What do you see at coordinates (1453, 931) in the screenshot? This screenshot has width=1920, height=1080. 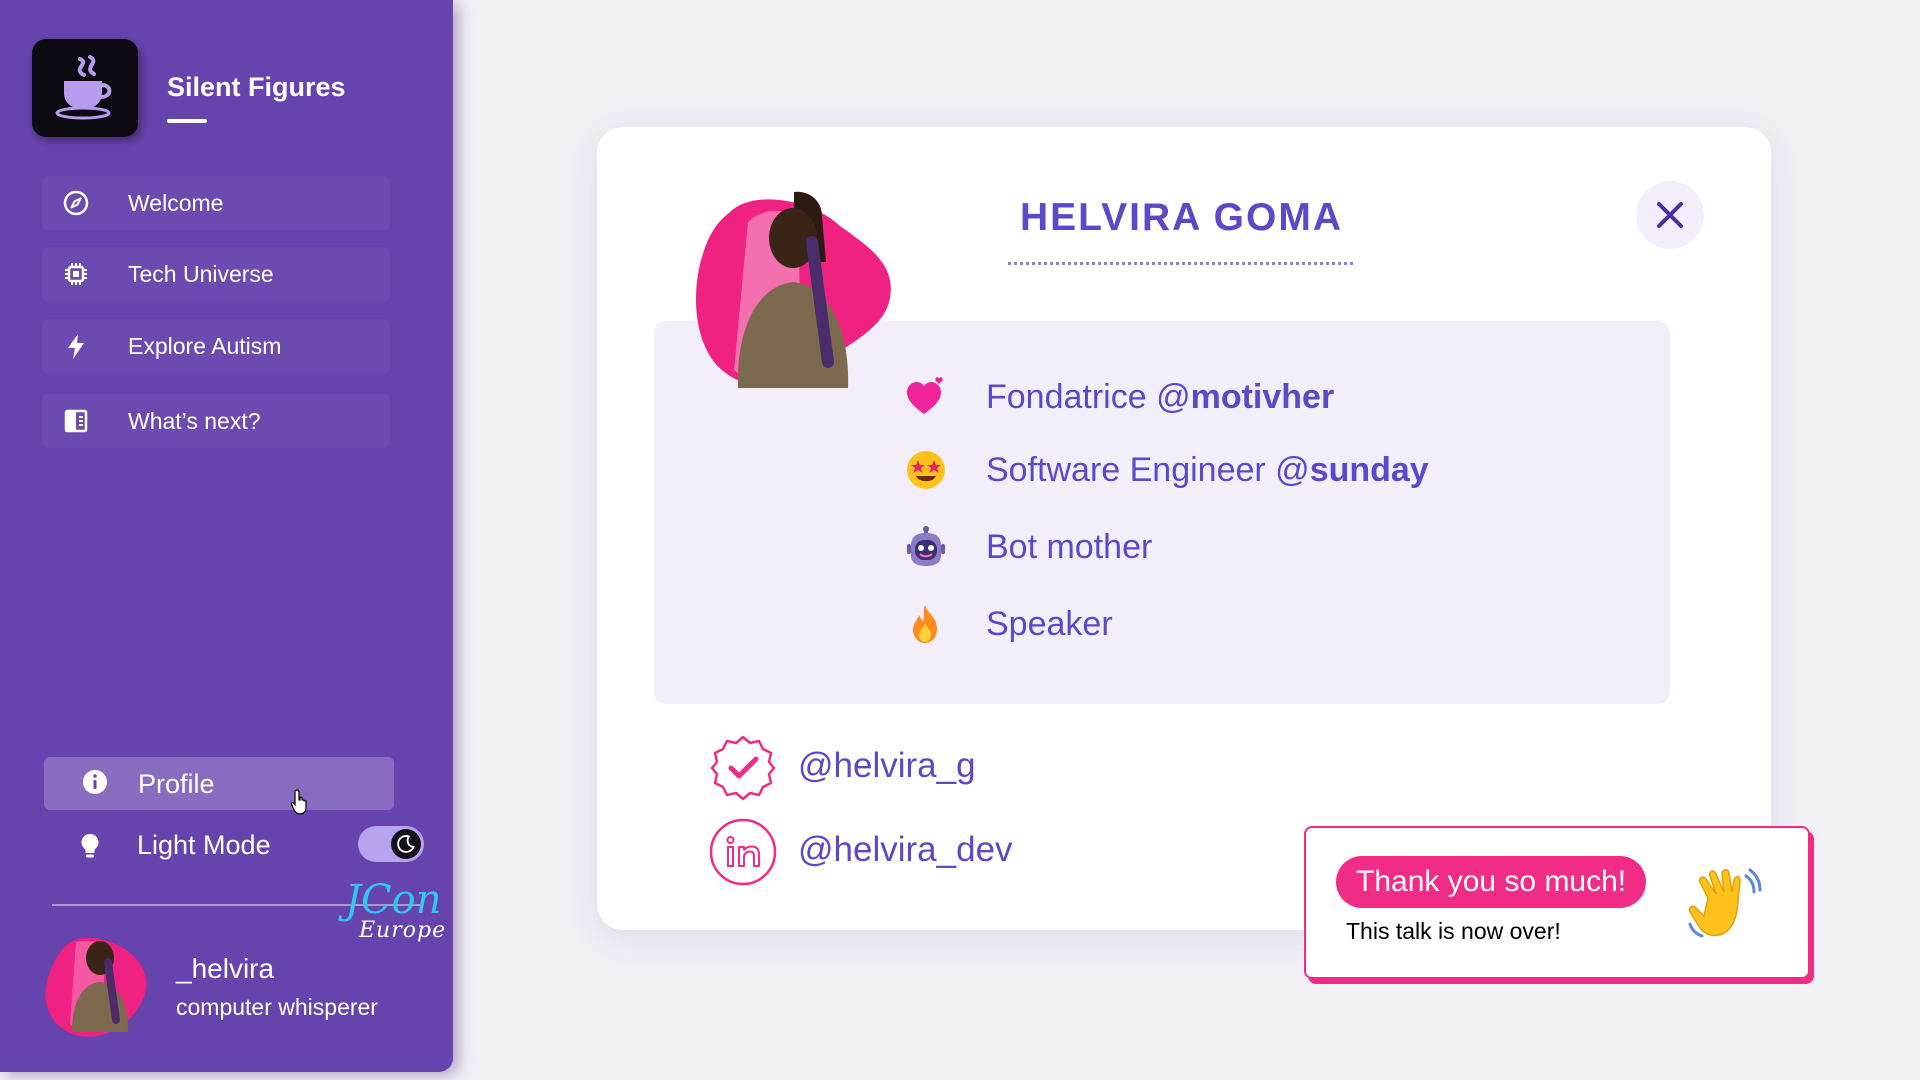 I see `toast-message: This talk is now over!` at bounding box center [1453, 931].